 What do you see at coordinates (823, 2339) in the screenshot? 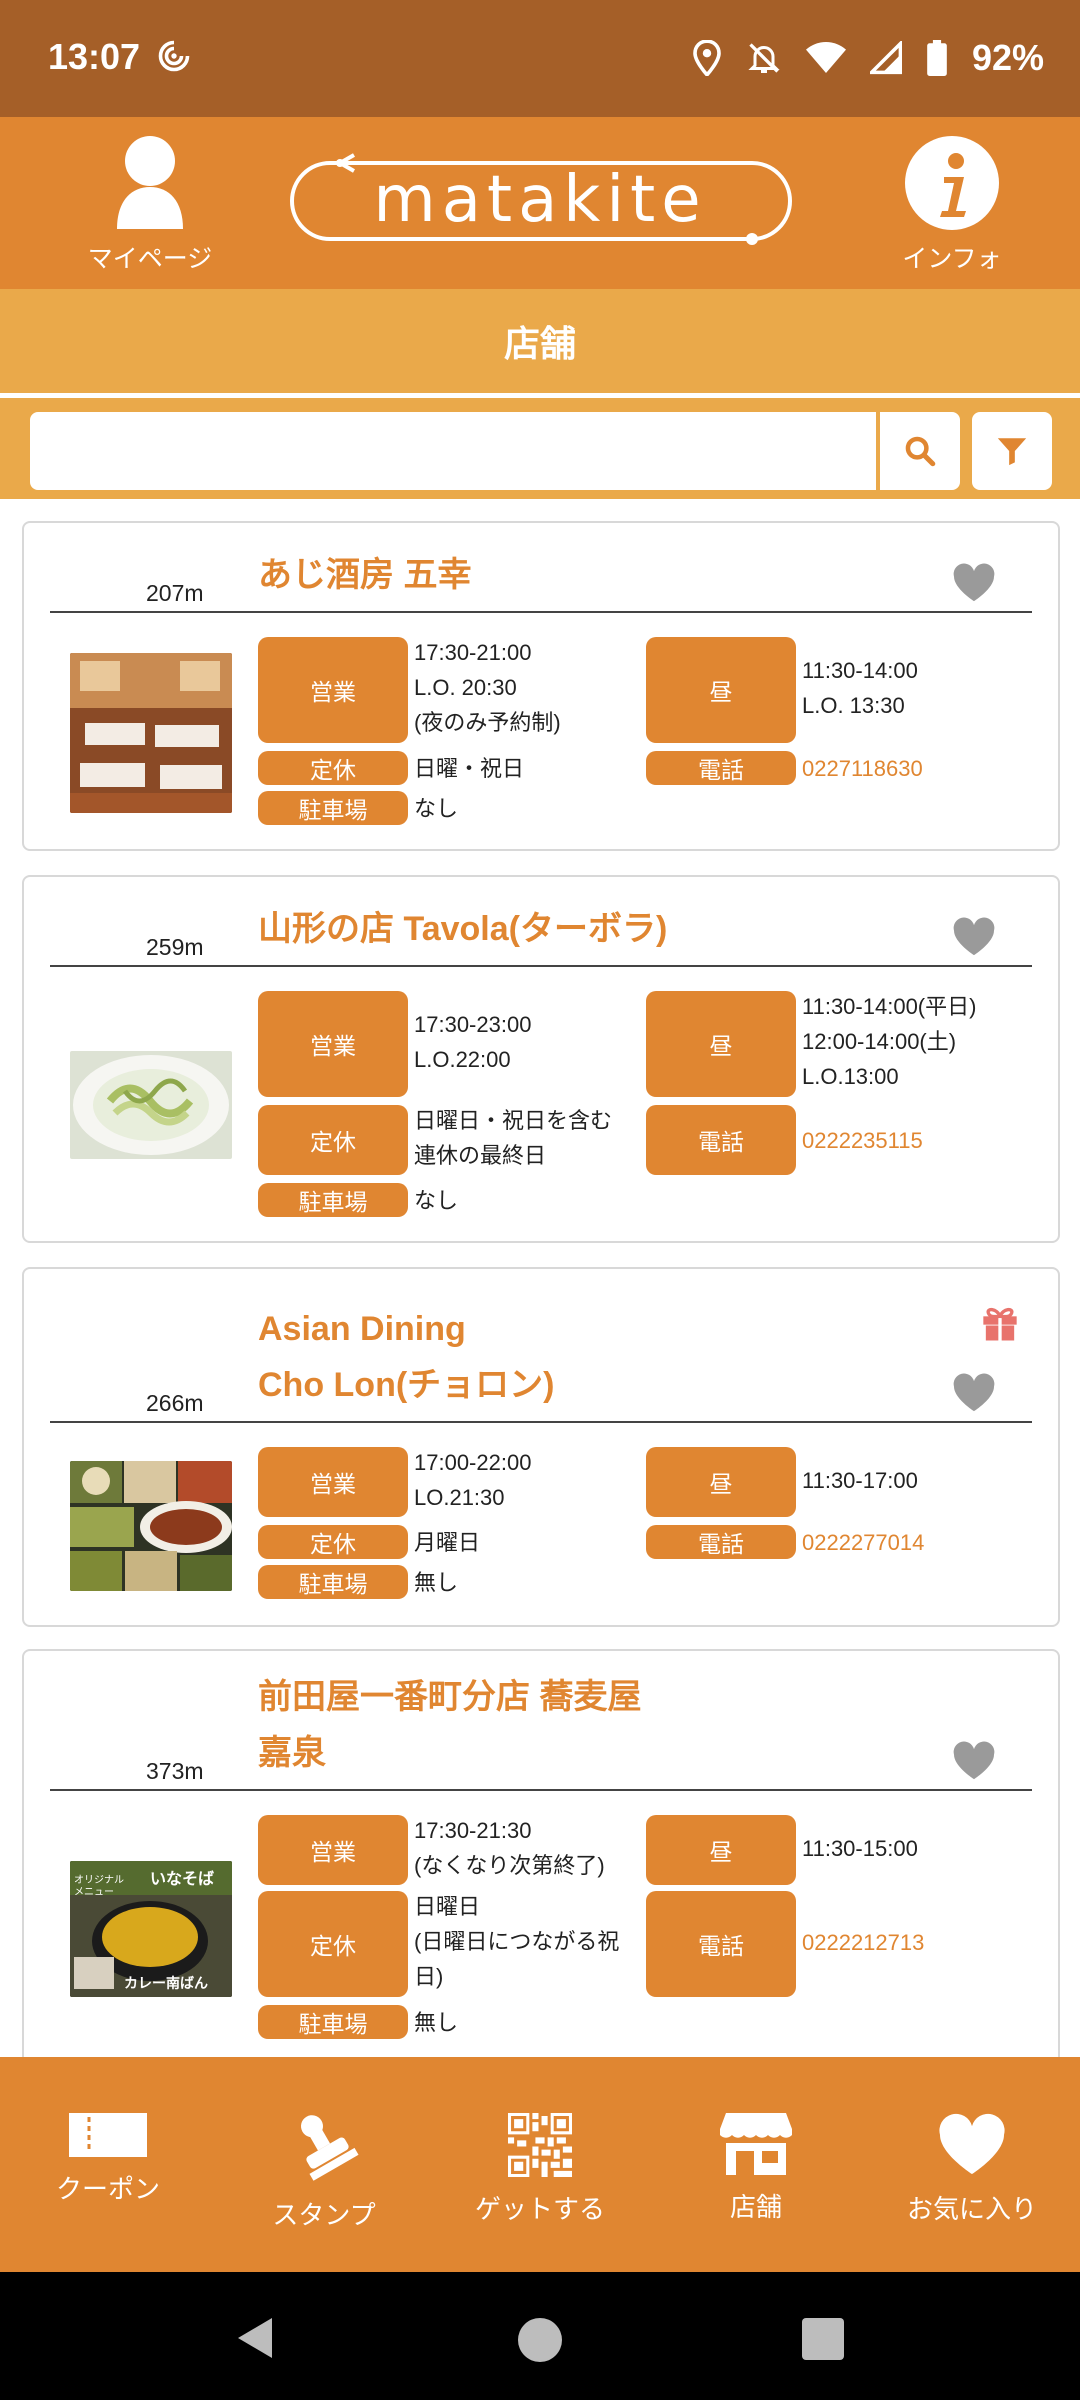
I see `recents-icon` at bounding box center [823, 2339].